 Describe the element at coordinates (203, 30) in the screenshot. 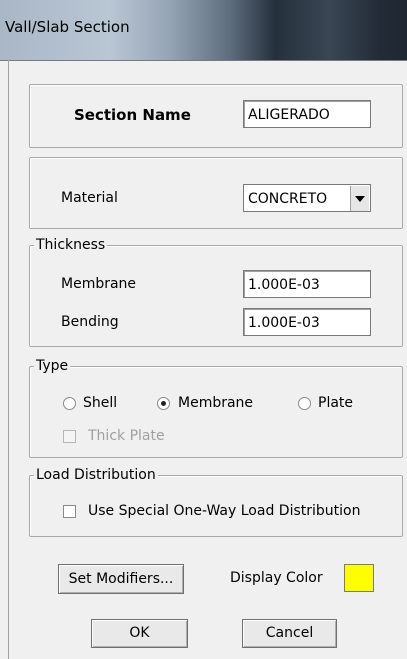

I see `title-bar: Vall/Slab Section` at that location.